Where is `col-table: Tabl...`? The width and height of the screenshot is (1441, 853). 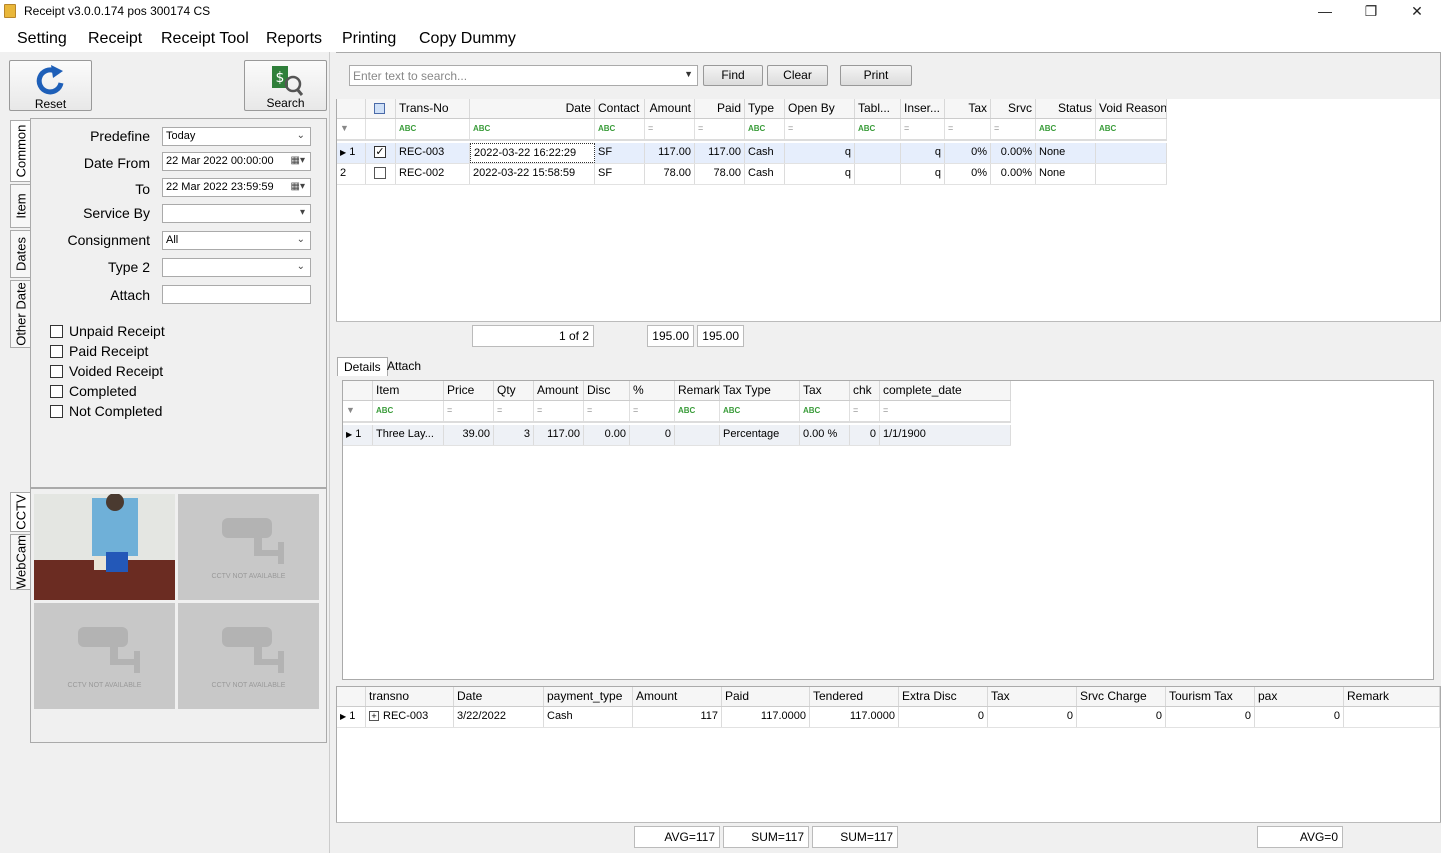
col-table: Tabl... is located at coordinates (878, 108).